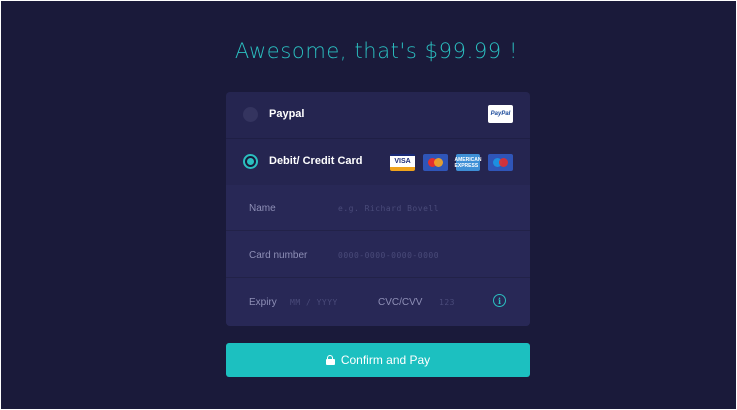  What do you see at coordinates (468, 162) in the screenshot?
I see `amex-logo-icon: AMERICAN EXPRESS` at bounding box center [468, 162].